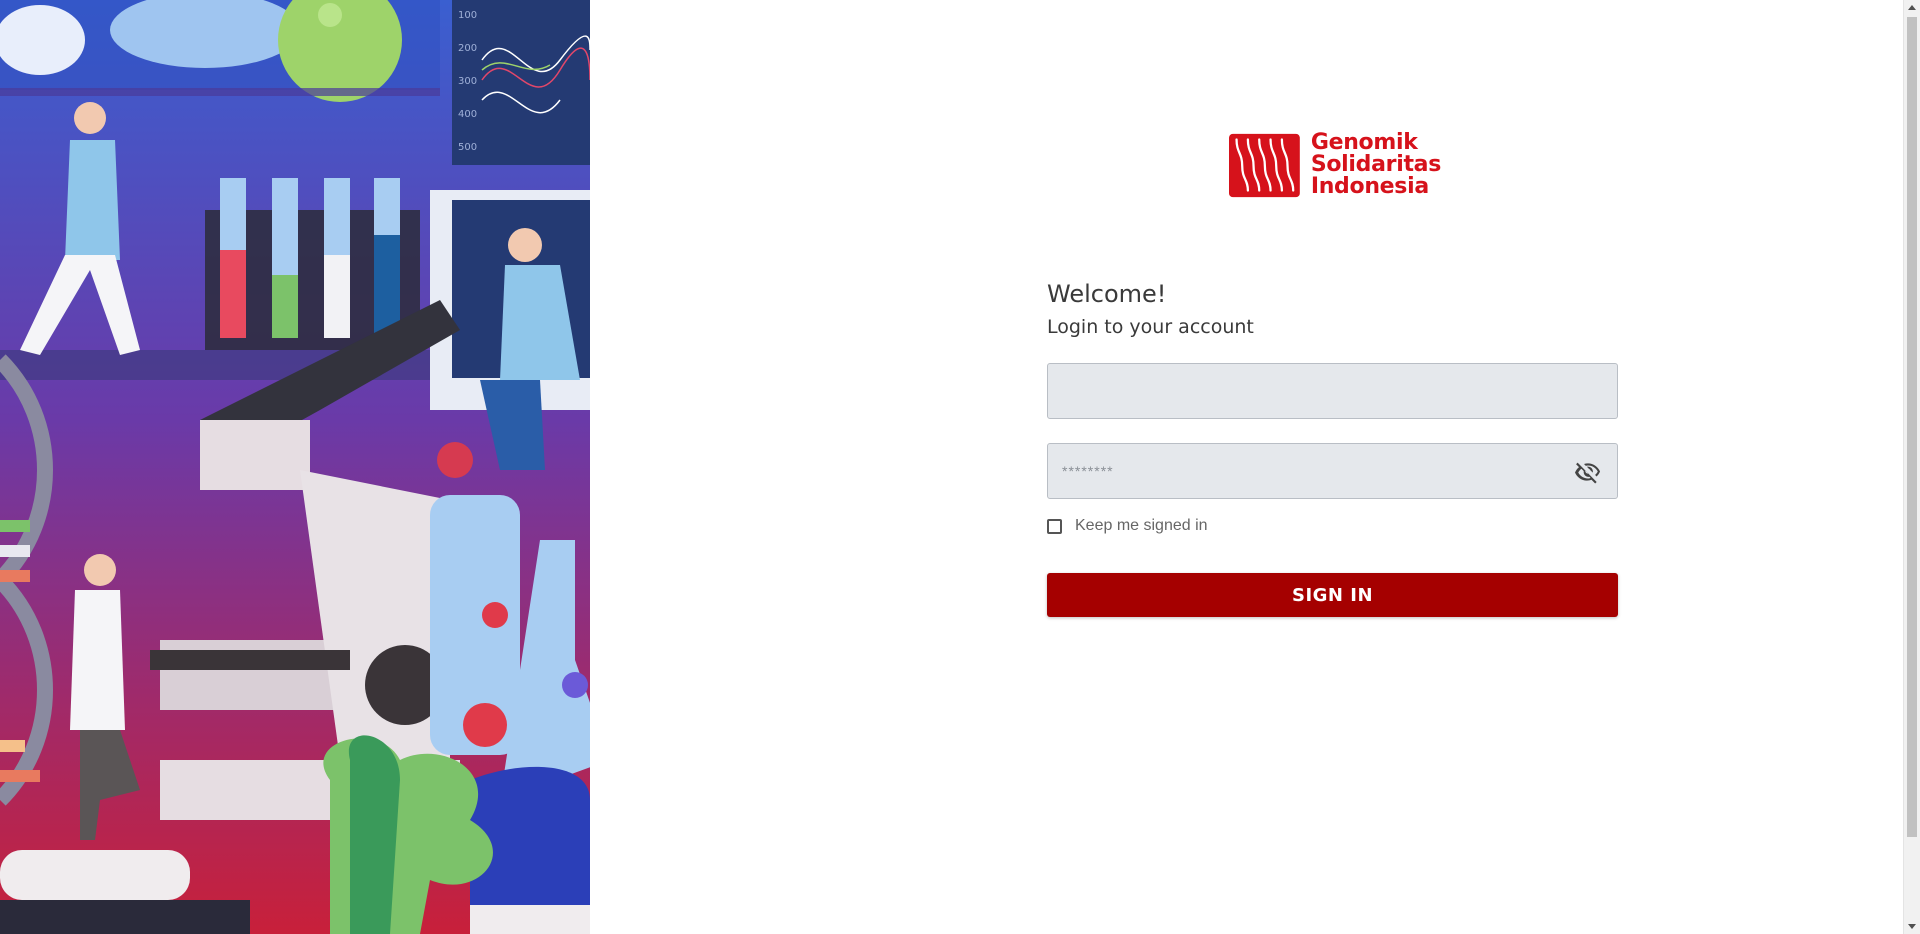 The width and height of the screenshot is (1920, 934). What do you see at coordinates (467, 147) in the screenshot?
I see `chart-tick: 500` at bounding box center [467, 147].